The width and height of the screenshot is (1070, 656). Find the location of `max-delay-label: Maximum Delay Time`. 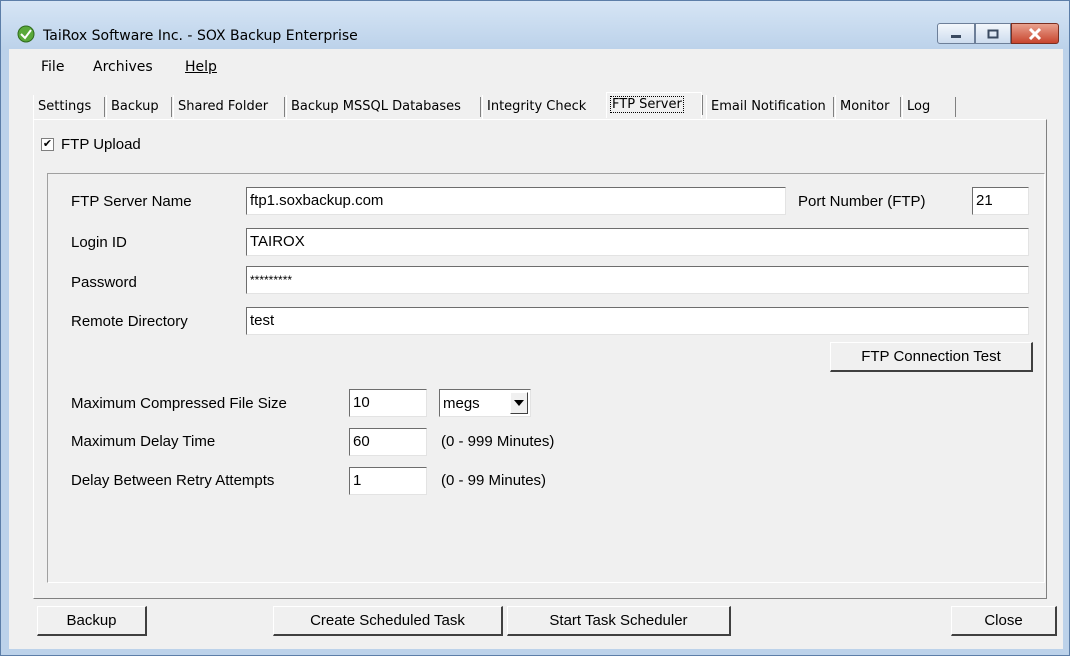

max-delay-label: Maximum Delay Time is located at coordinates (143, 441).